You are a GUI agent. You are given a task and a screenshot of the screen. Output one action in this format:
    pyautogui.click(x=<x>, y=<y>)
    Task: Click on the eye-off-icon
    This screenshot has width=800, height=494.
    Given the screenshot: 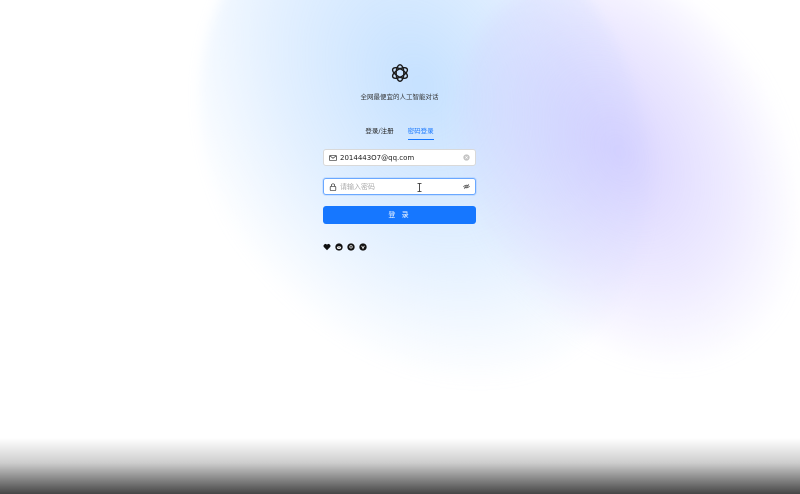 What is the action you would take?
    pyautogui.click(x=466, y=186)
    